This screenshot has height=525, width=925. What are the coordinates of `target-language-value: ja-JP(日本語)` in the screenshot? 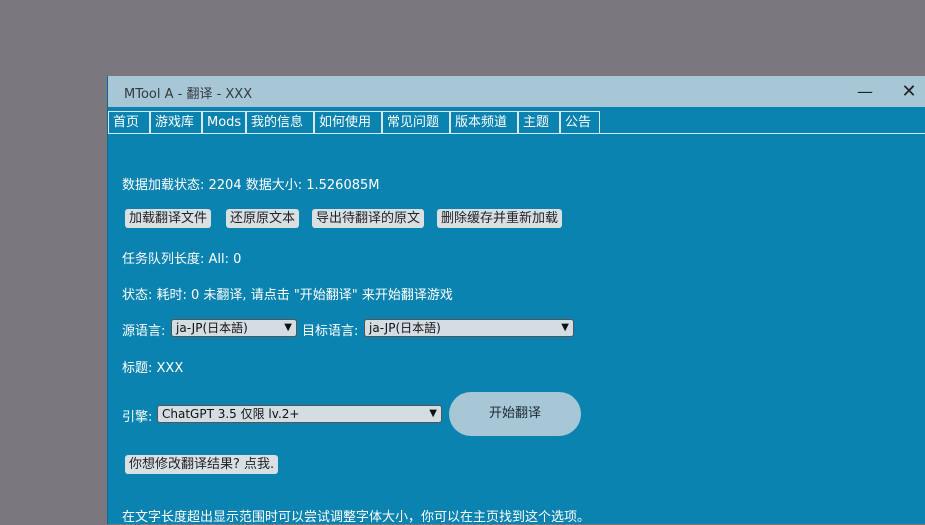 It's located at (405, 328).